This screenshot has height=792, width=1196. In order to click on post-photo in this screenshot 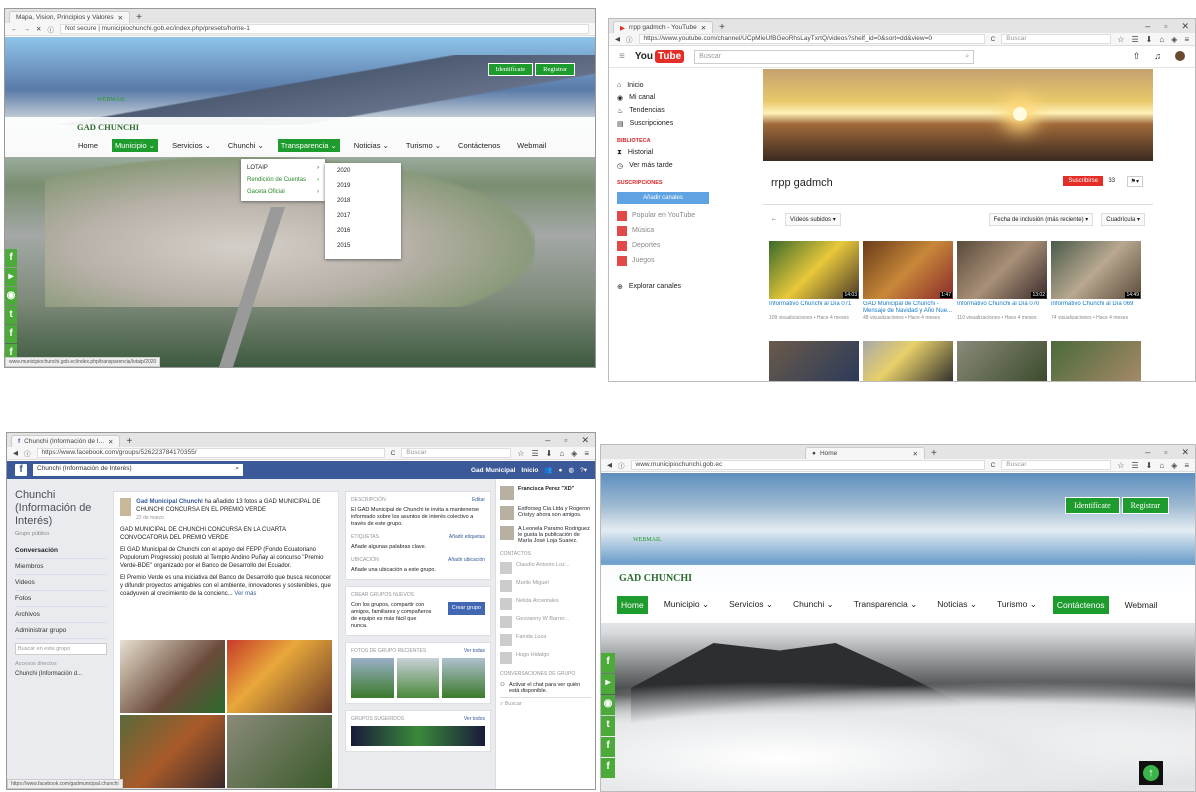, I will do `click(172, 676)`.